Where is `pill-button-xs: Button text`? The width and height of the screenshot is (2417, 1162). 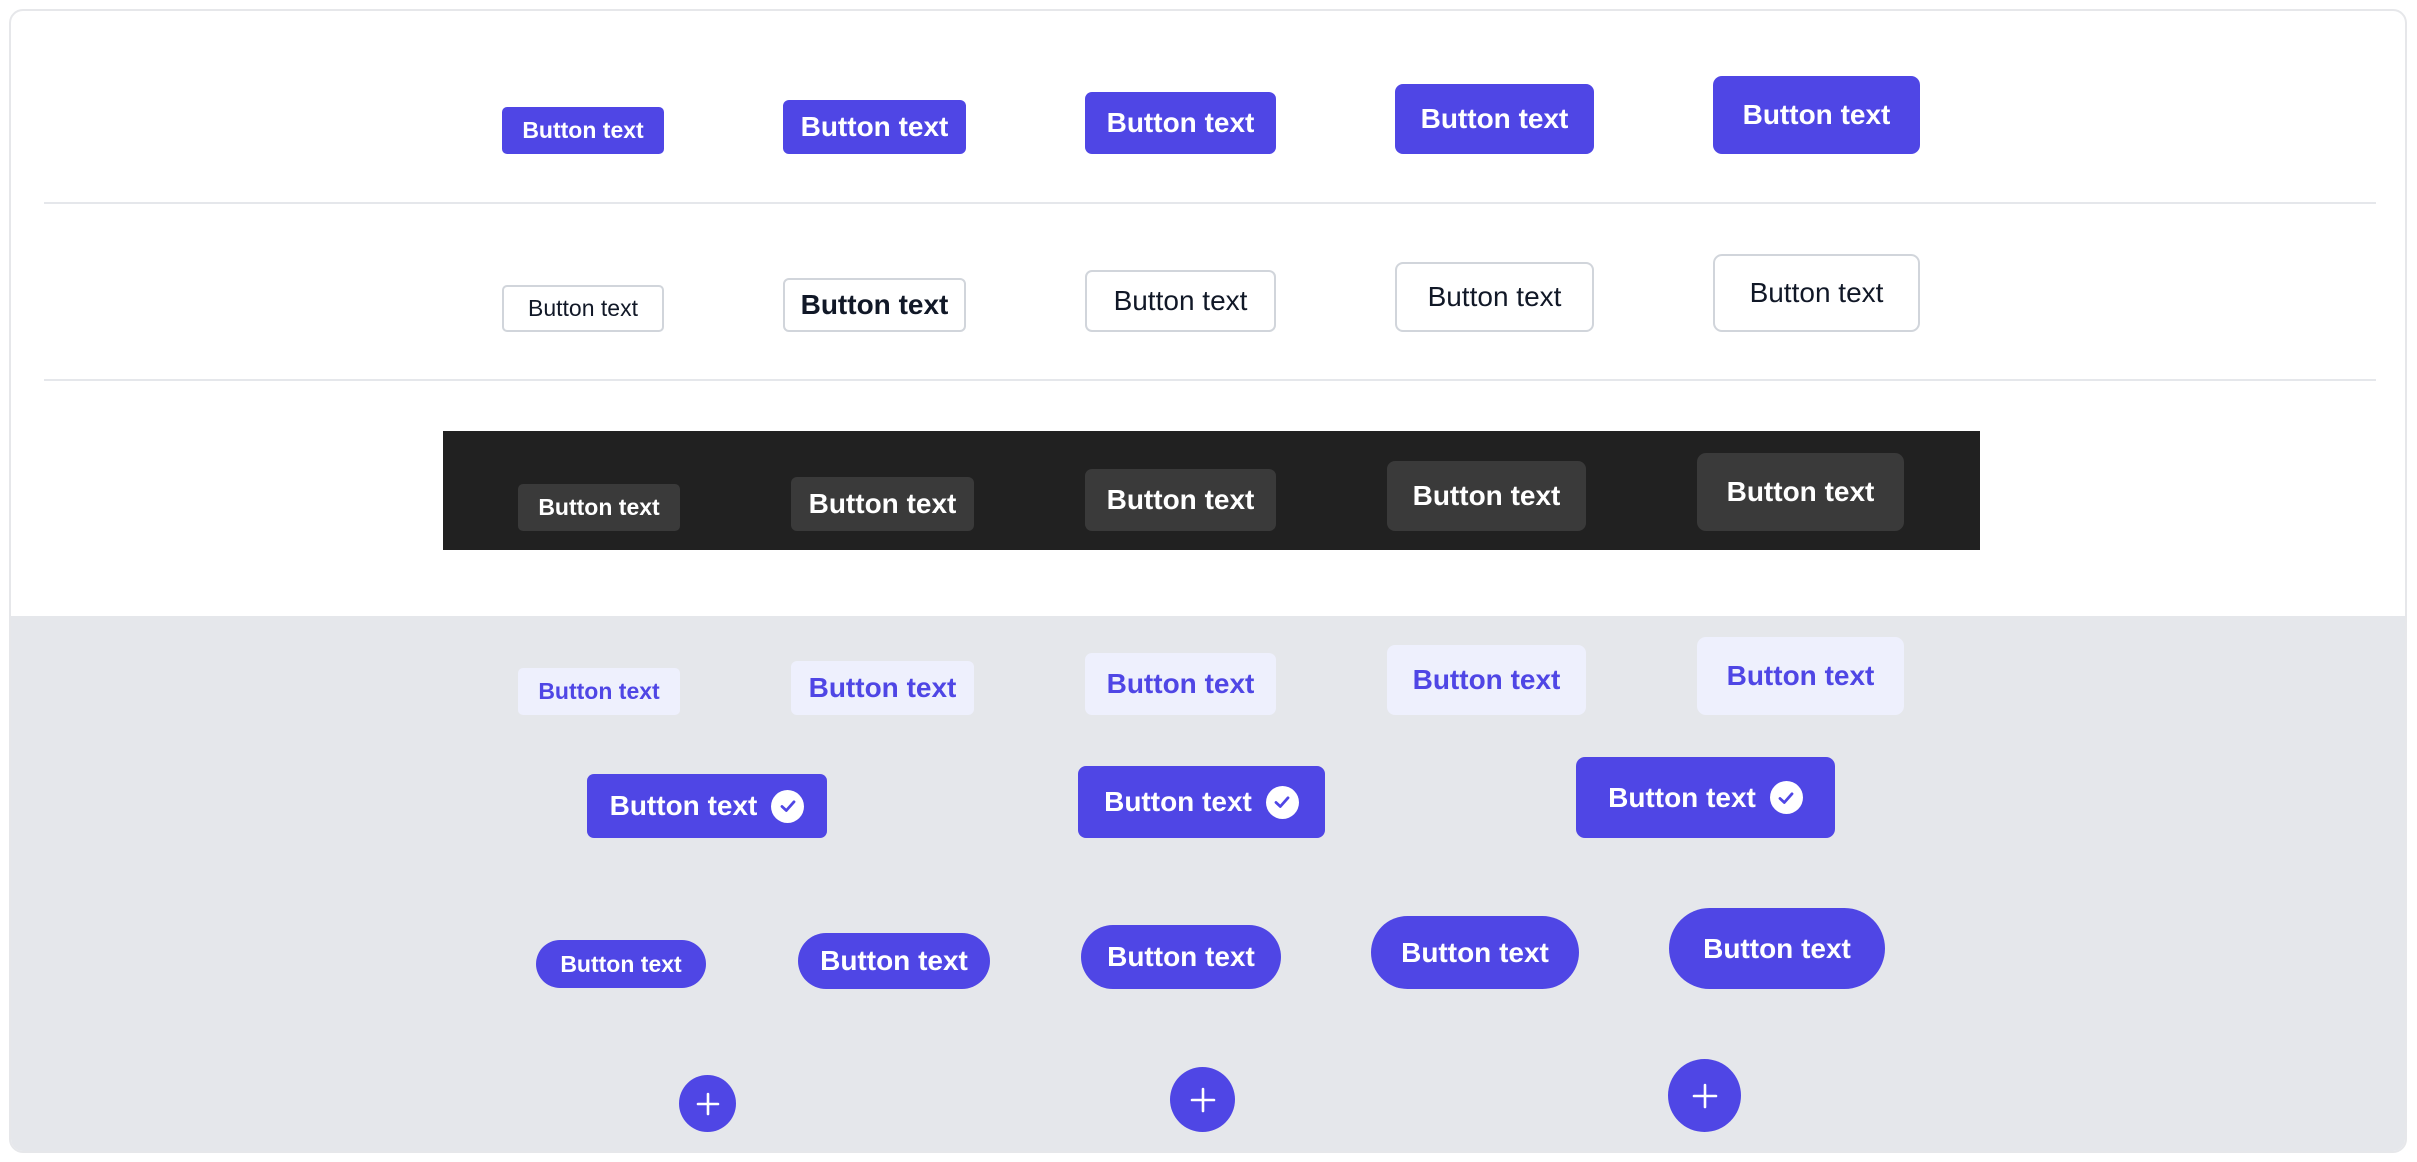 pill-button-xs: Button text is located at coordinates (621, 964).